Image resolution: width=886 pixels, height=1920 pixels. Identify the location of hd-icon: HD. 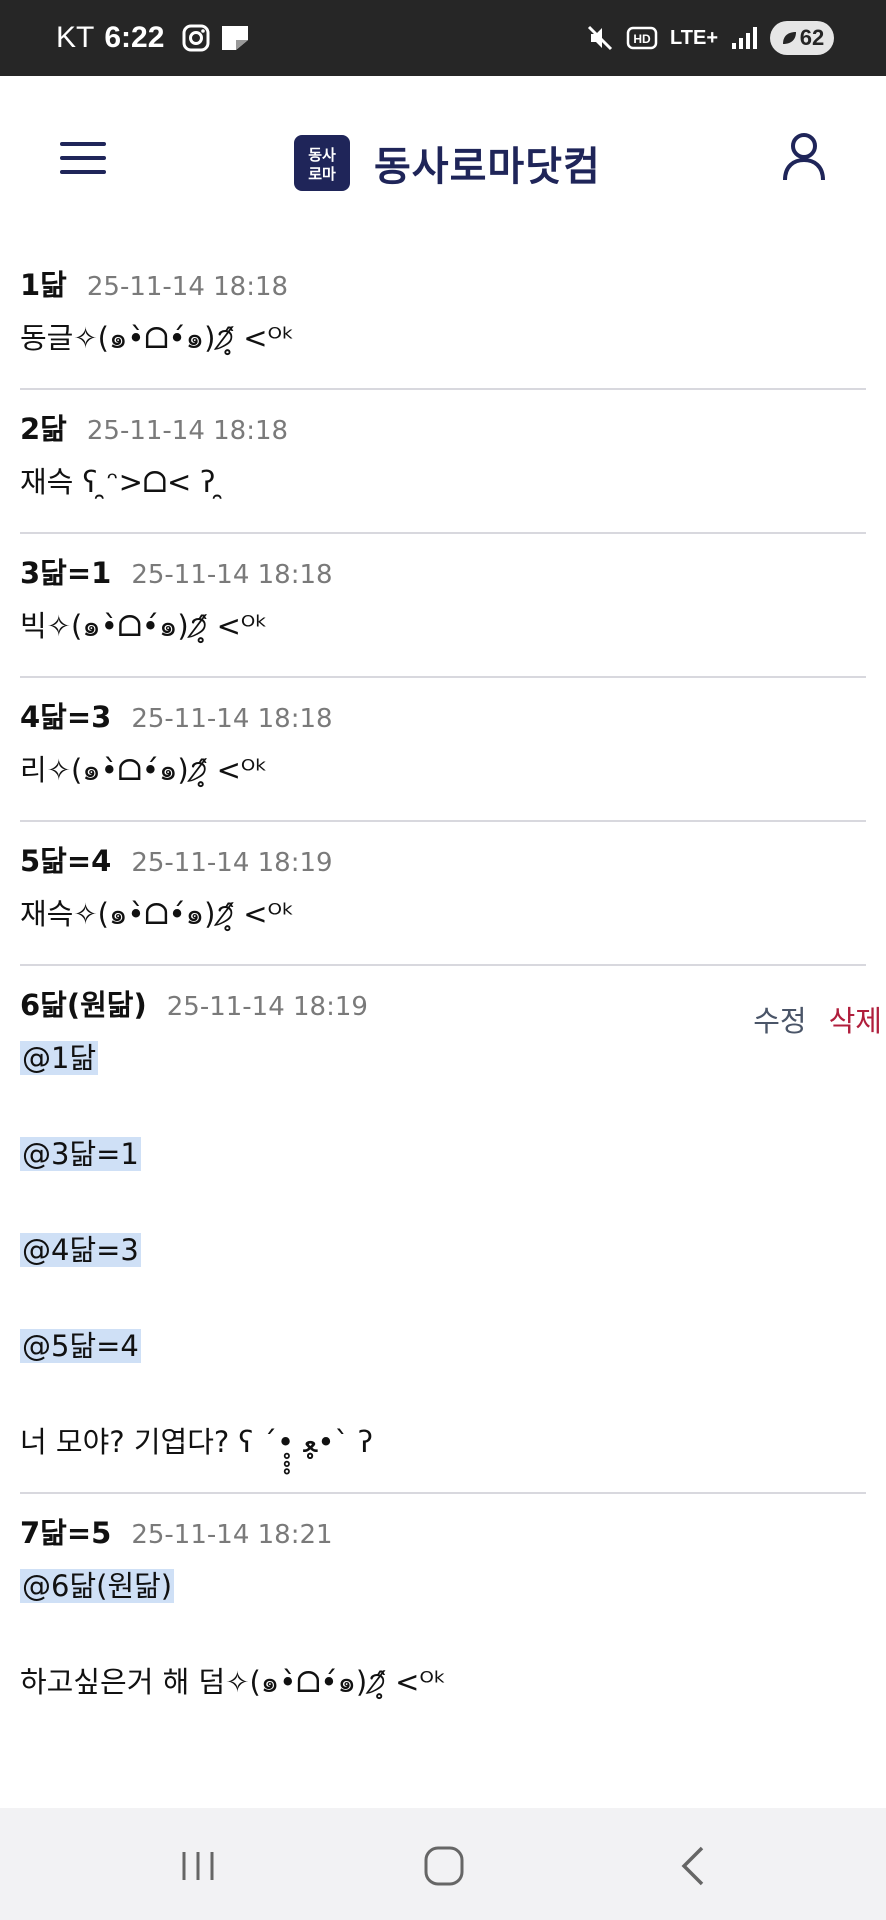
(642, 38).